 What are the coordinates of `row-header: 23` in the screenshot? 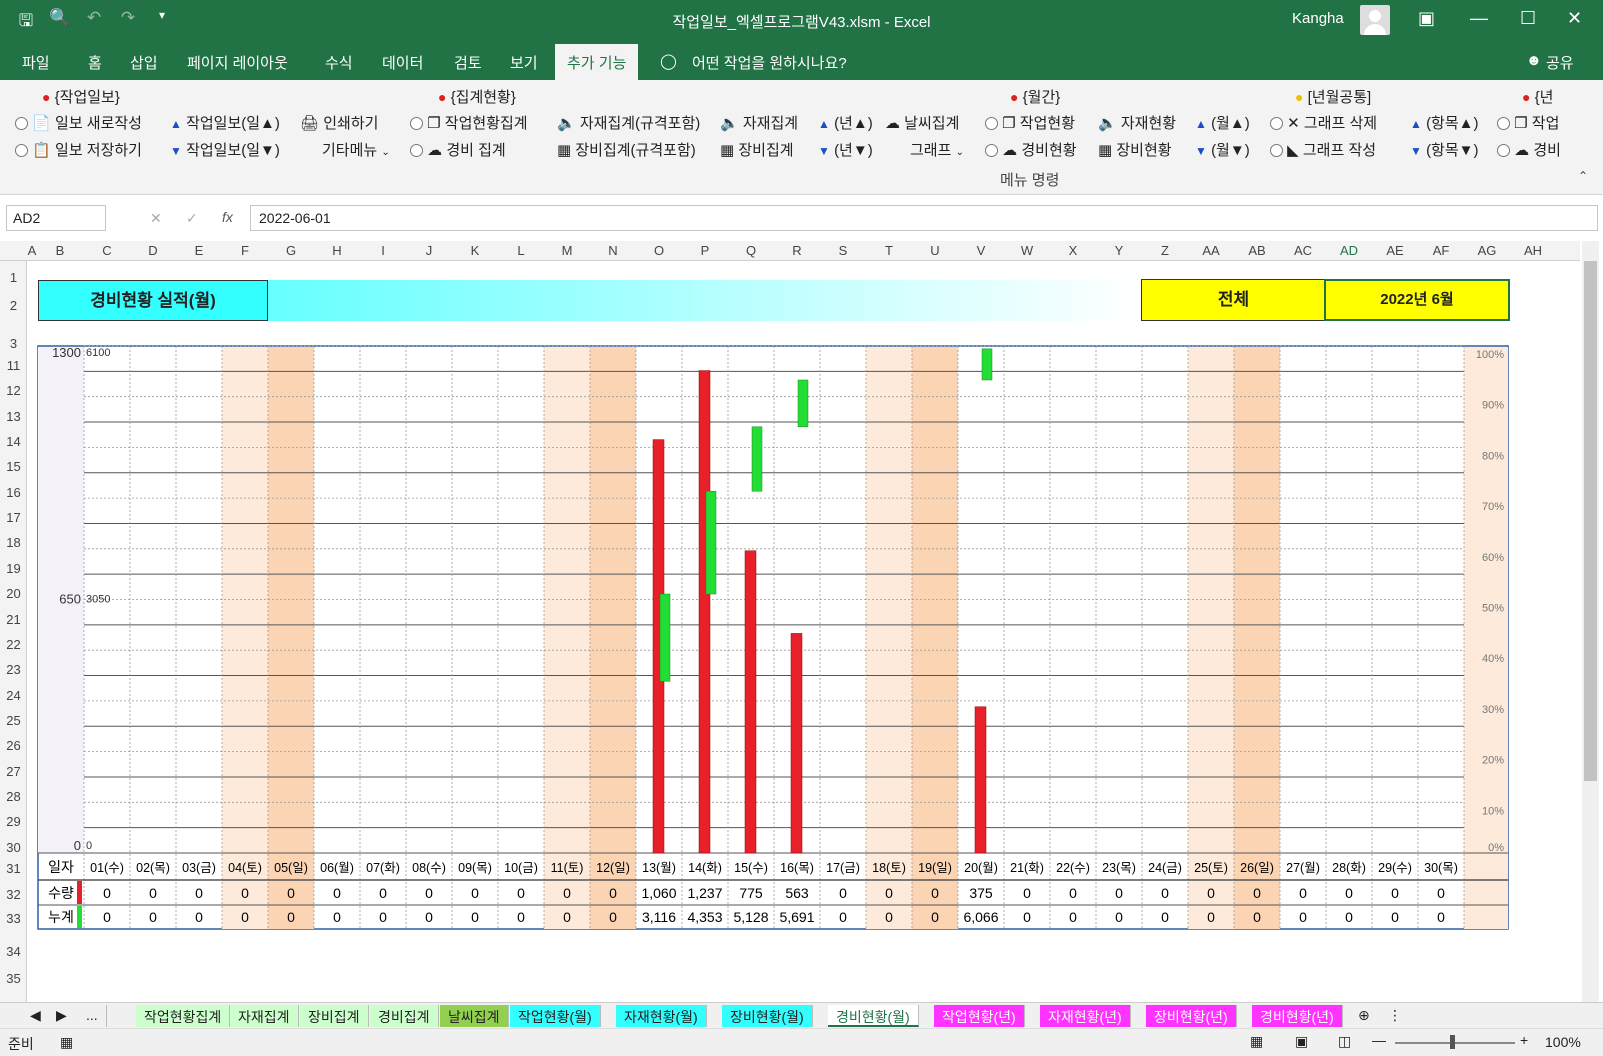 It's located at (13, 669).